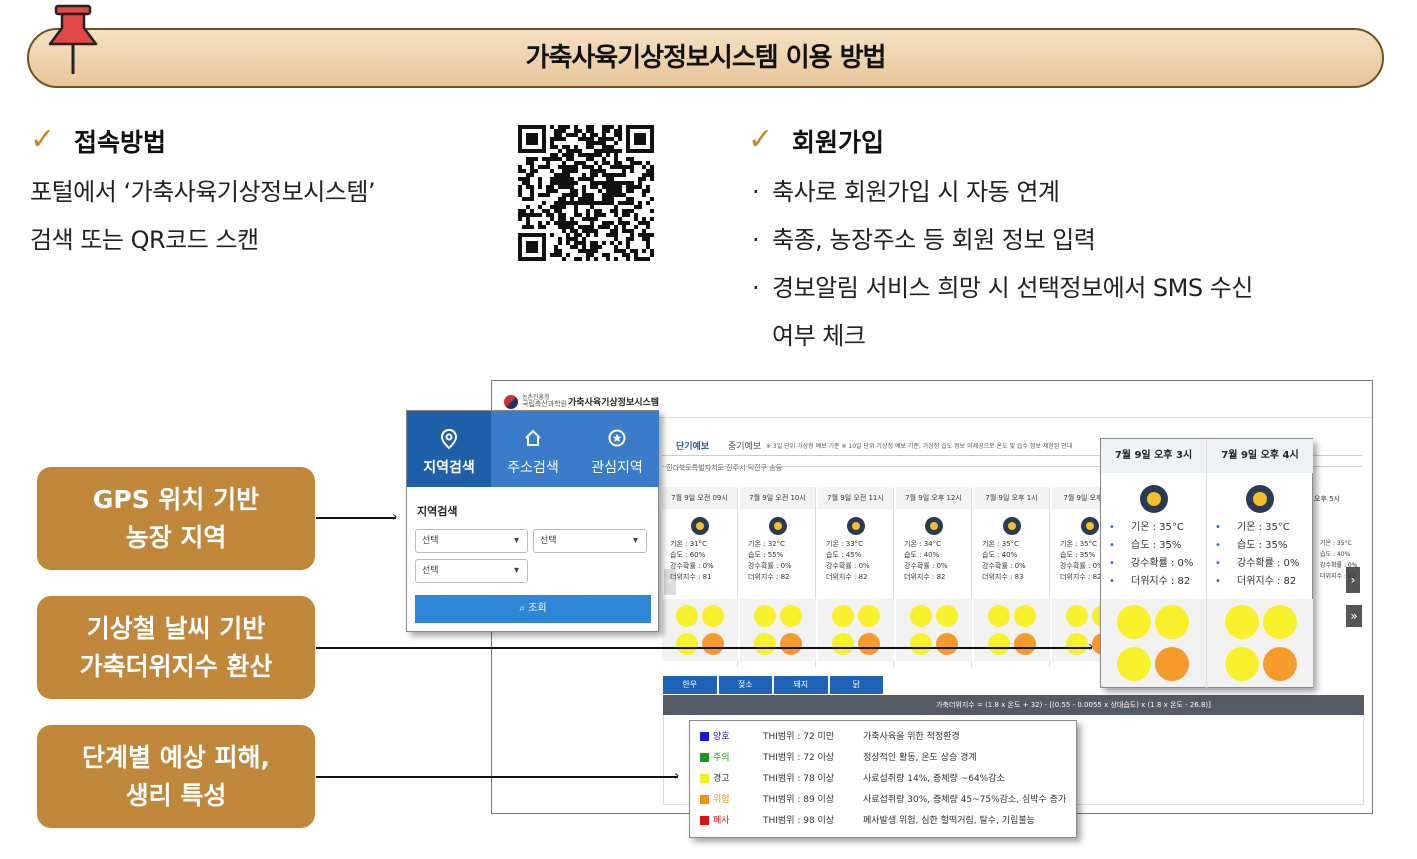 Image resolution: width=1417 pixels, height=859 pixels. I want to click on forecast-time: 7월 9일 오전 10시, so click(777, 498).